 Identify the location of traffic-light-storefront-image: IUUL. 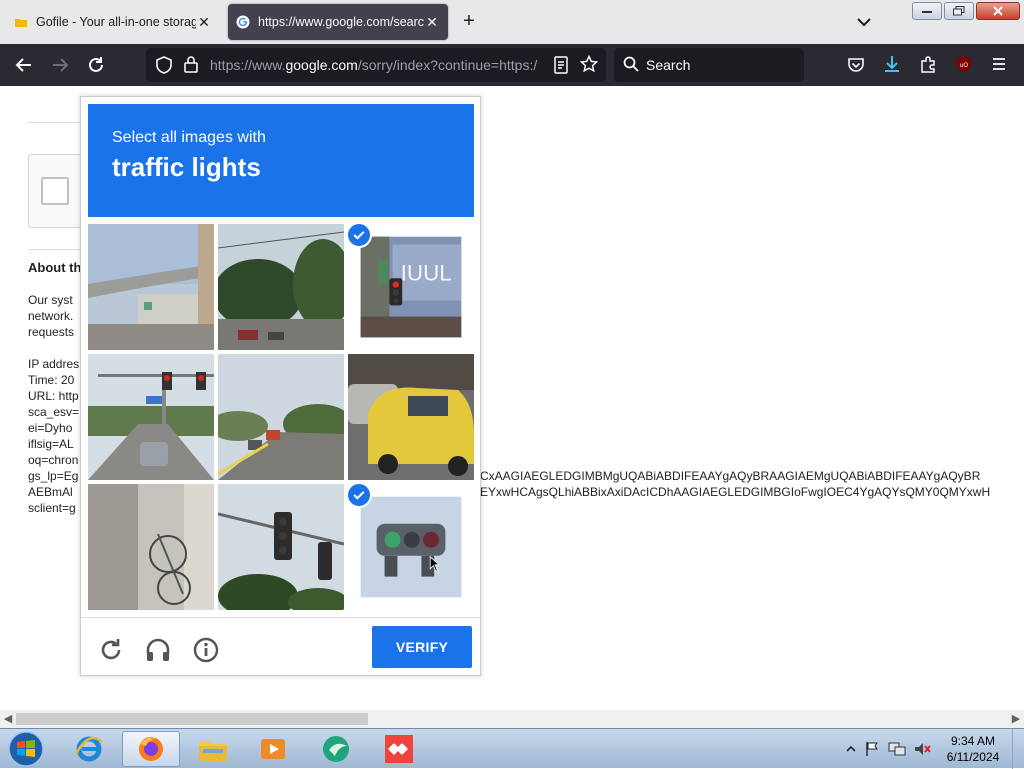
(411, 287).